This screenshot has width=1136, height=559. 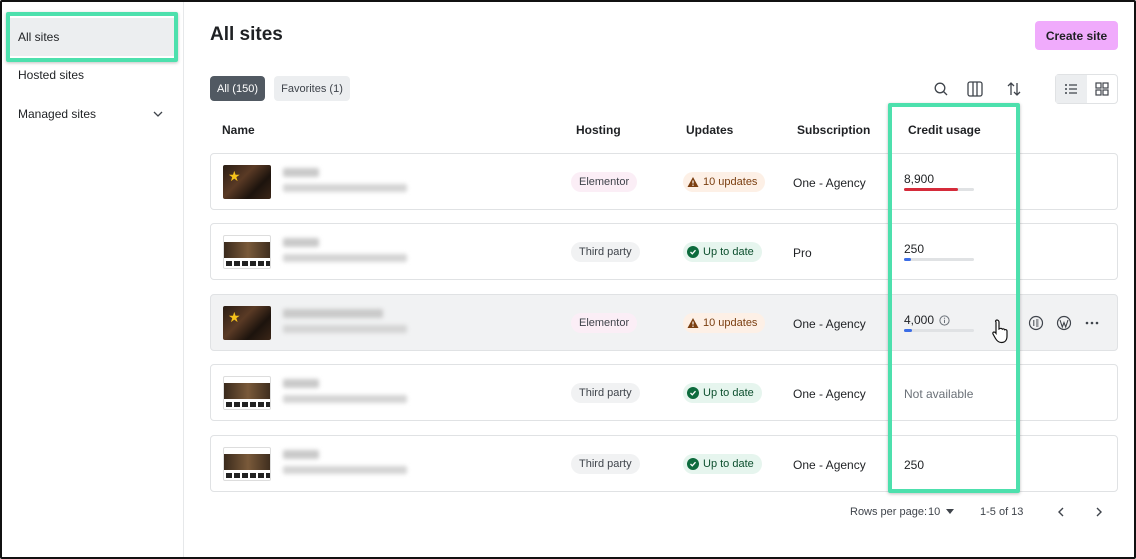 I want to click on chevron-down-icon, so click(x=158, y=115).